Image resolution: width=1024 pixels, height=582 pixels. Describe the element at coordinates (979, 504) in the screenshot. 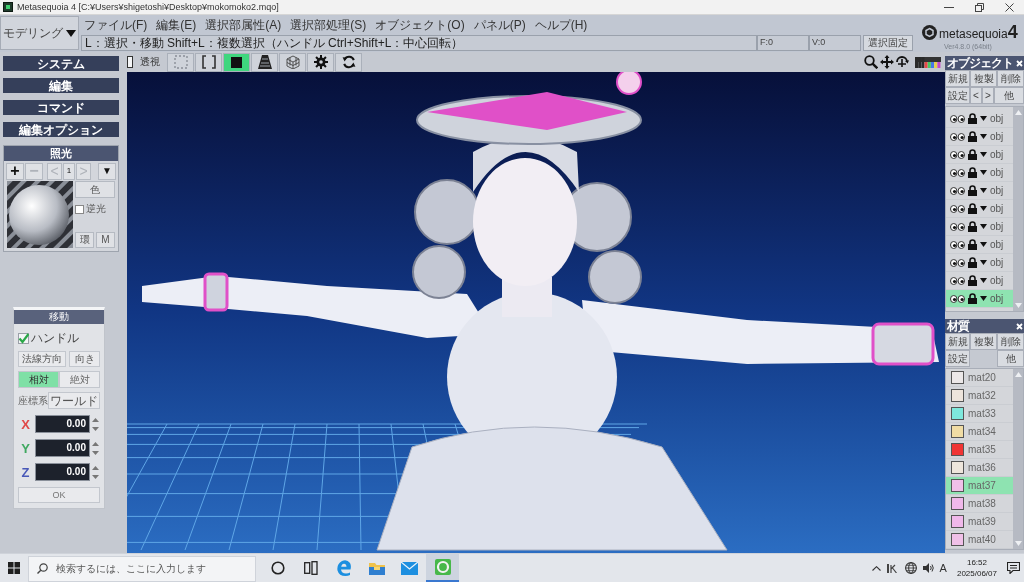

I see `material-row: mat38` at that location.